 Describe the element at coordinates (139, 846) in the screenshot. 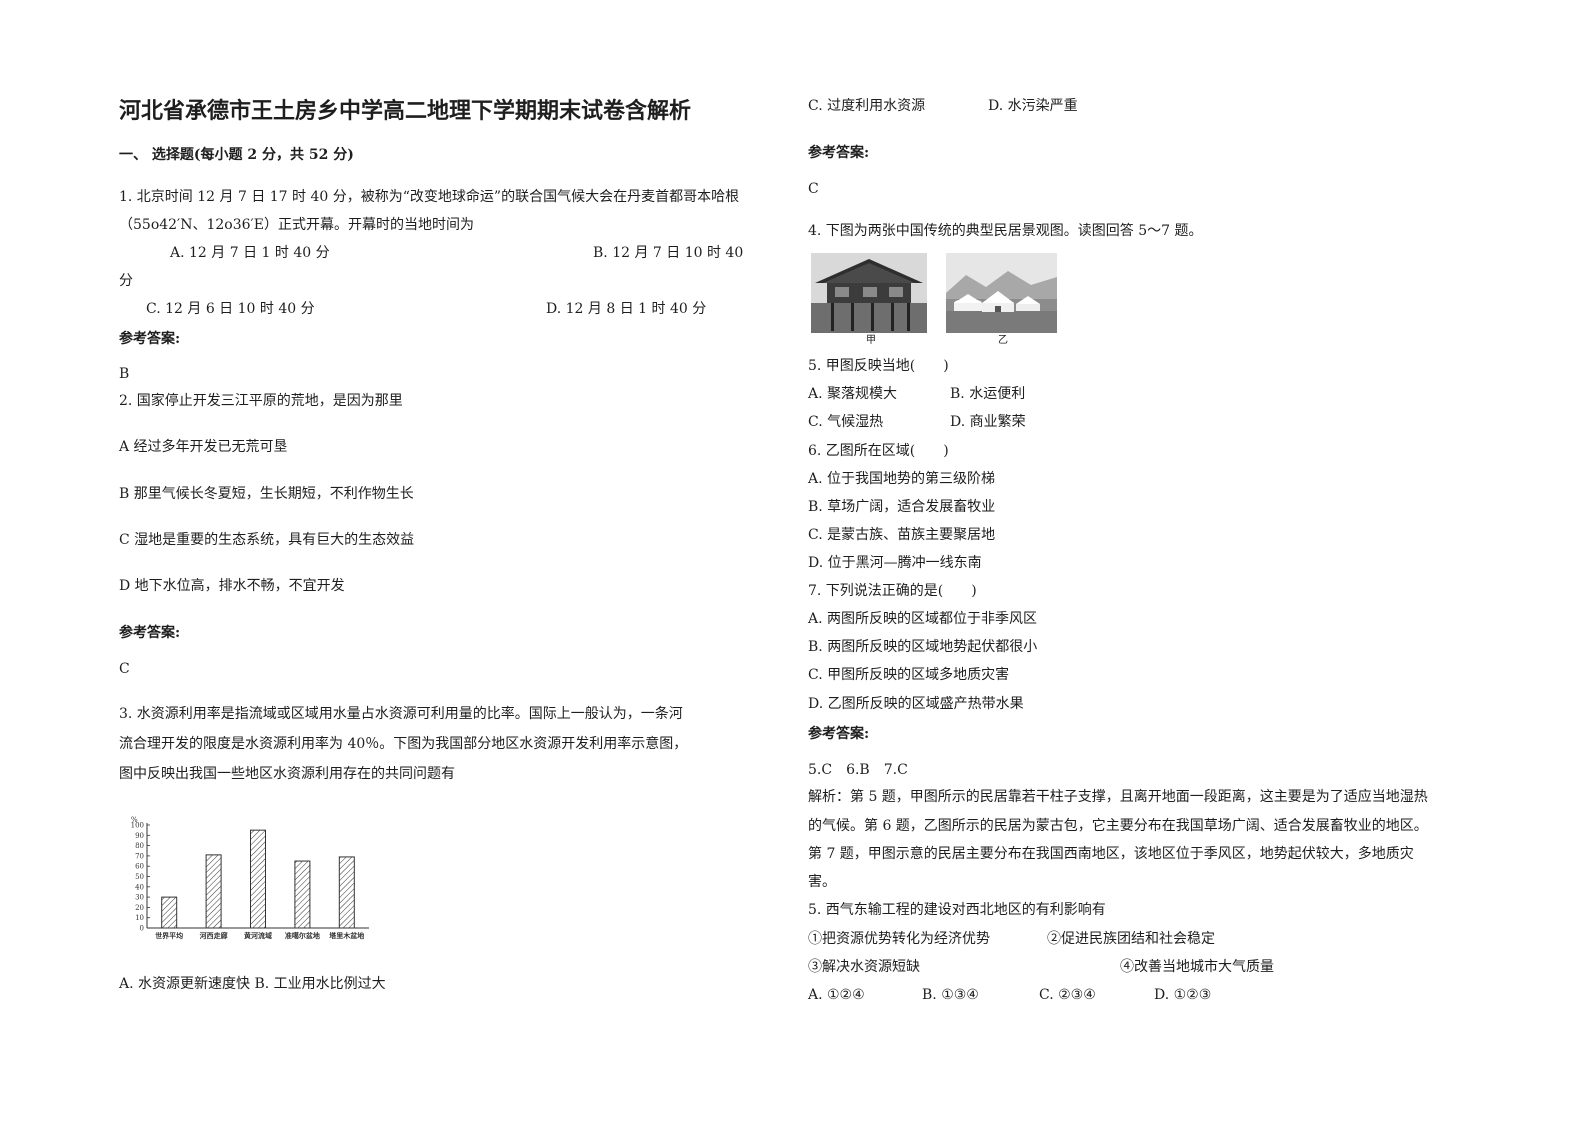

I see `y-tick-label: 80` at that location.